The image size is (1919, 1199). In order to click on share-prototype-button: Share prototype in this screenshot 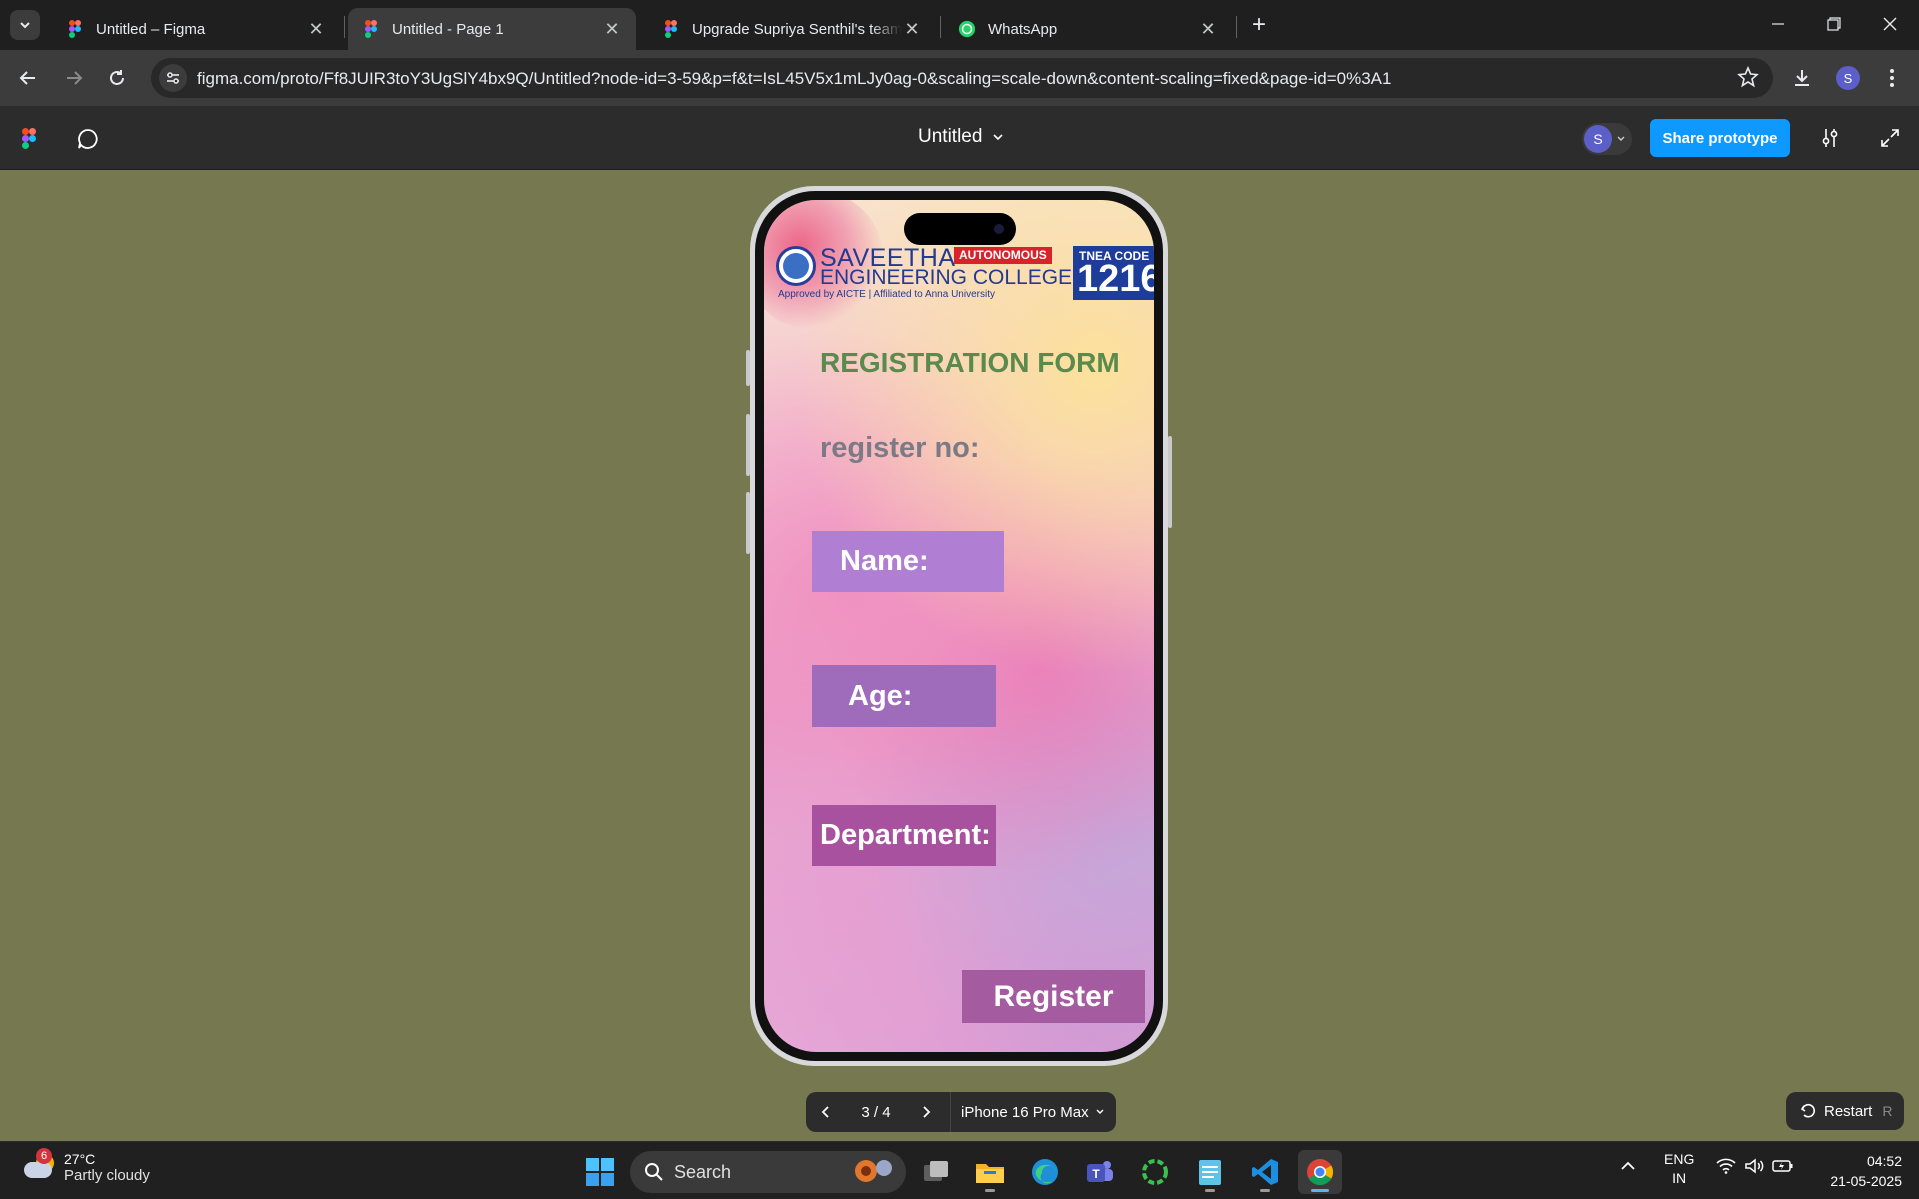, I will do `click(1720, 138)`.